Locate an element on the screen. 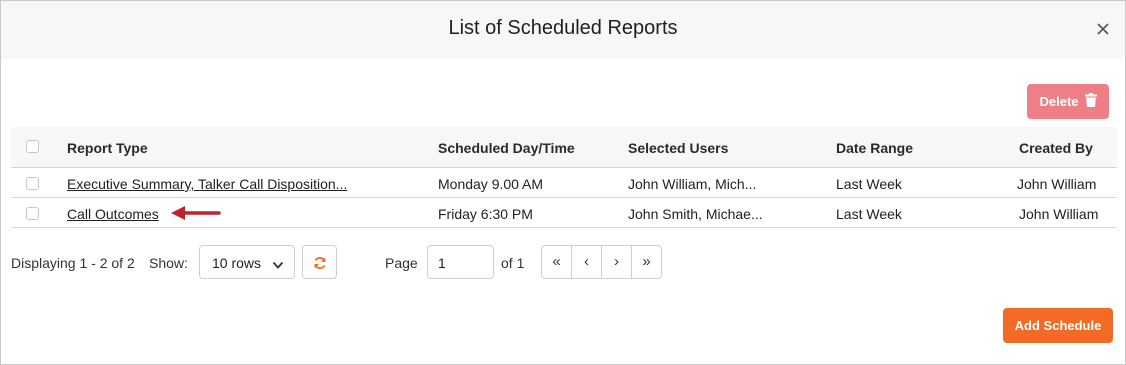 The image size is (1126, 365). col-users: Selected Users is located at coordinates (678, 148).